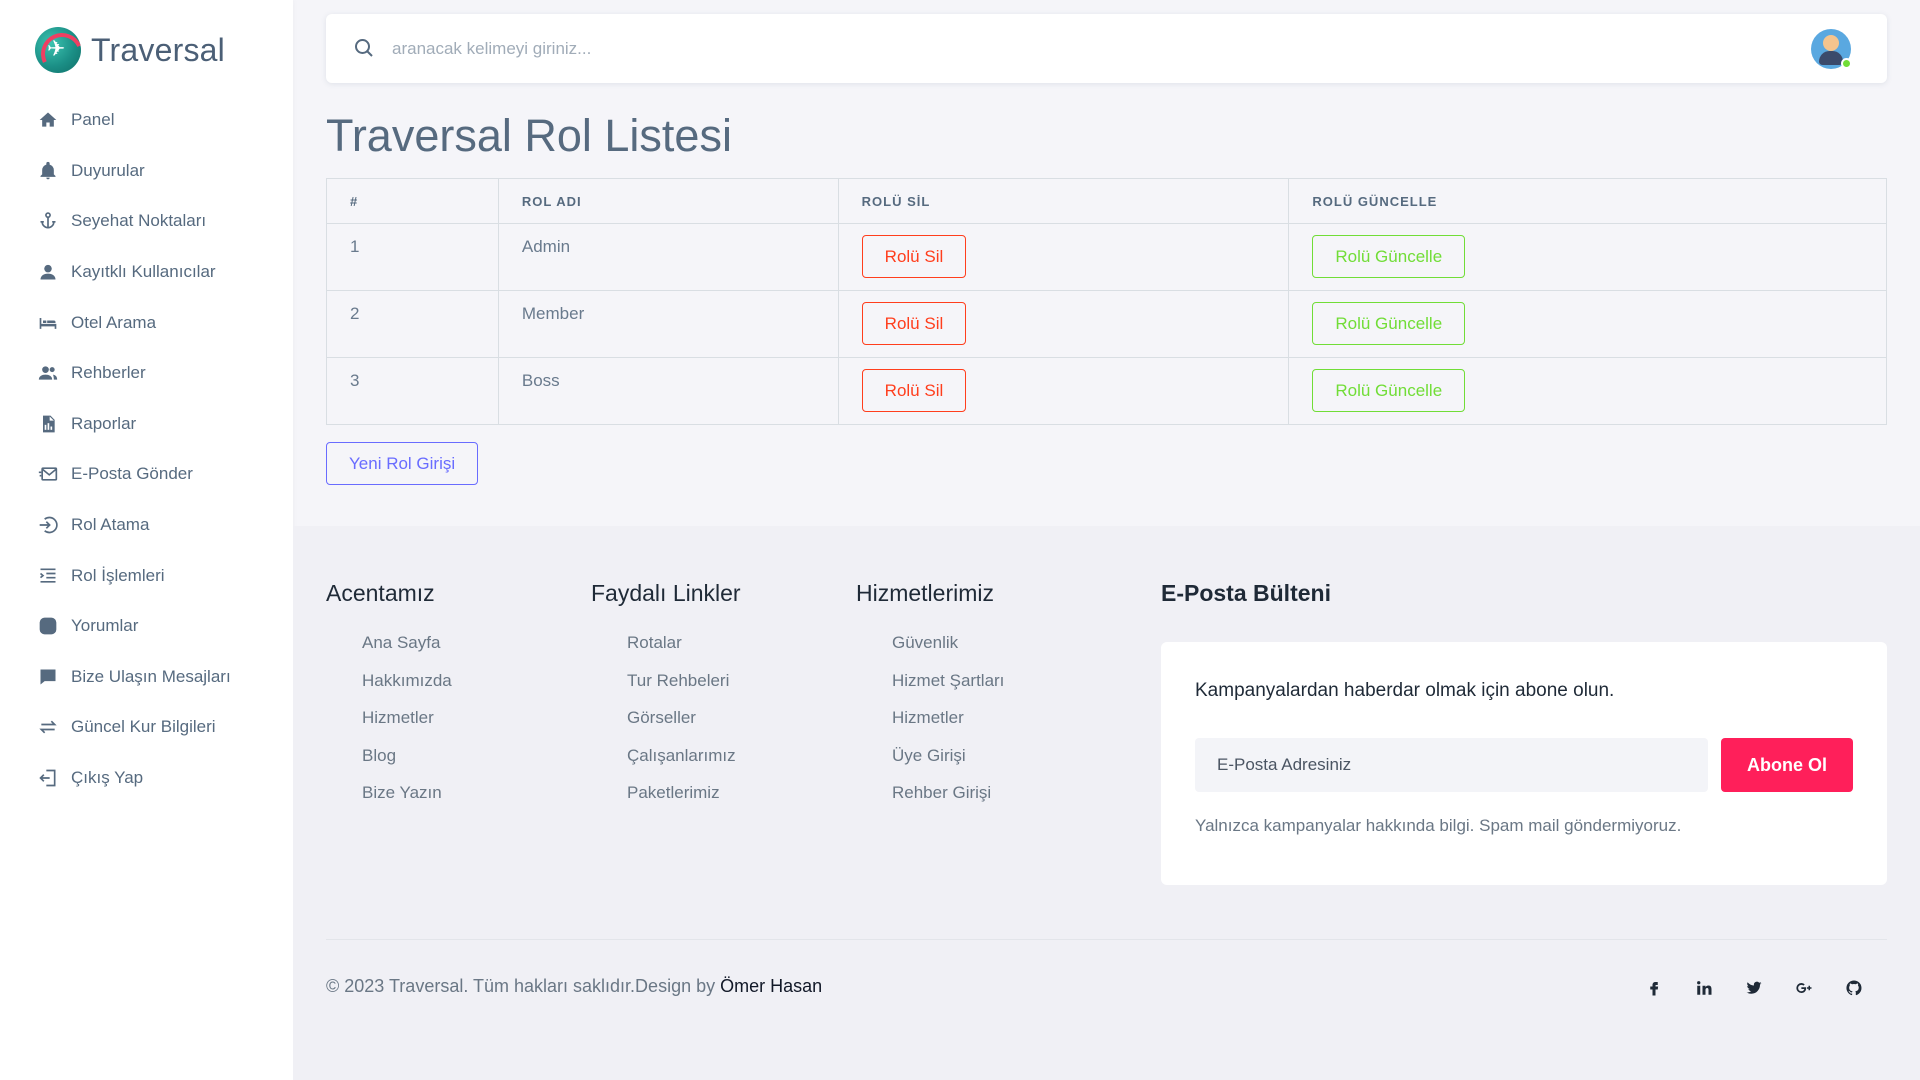 This screenshot has width=1920, height=1080. Describe the element at coordinates (407, 690) in the screenshot. I see `footer-link: Hakkımızda` at that location.